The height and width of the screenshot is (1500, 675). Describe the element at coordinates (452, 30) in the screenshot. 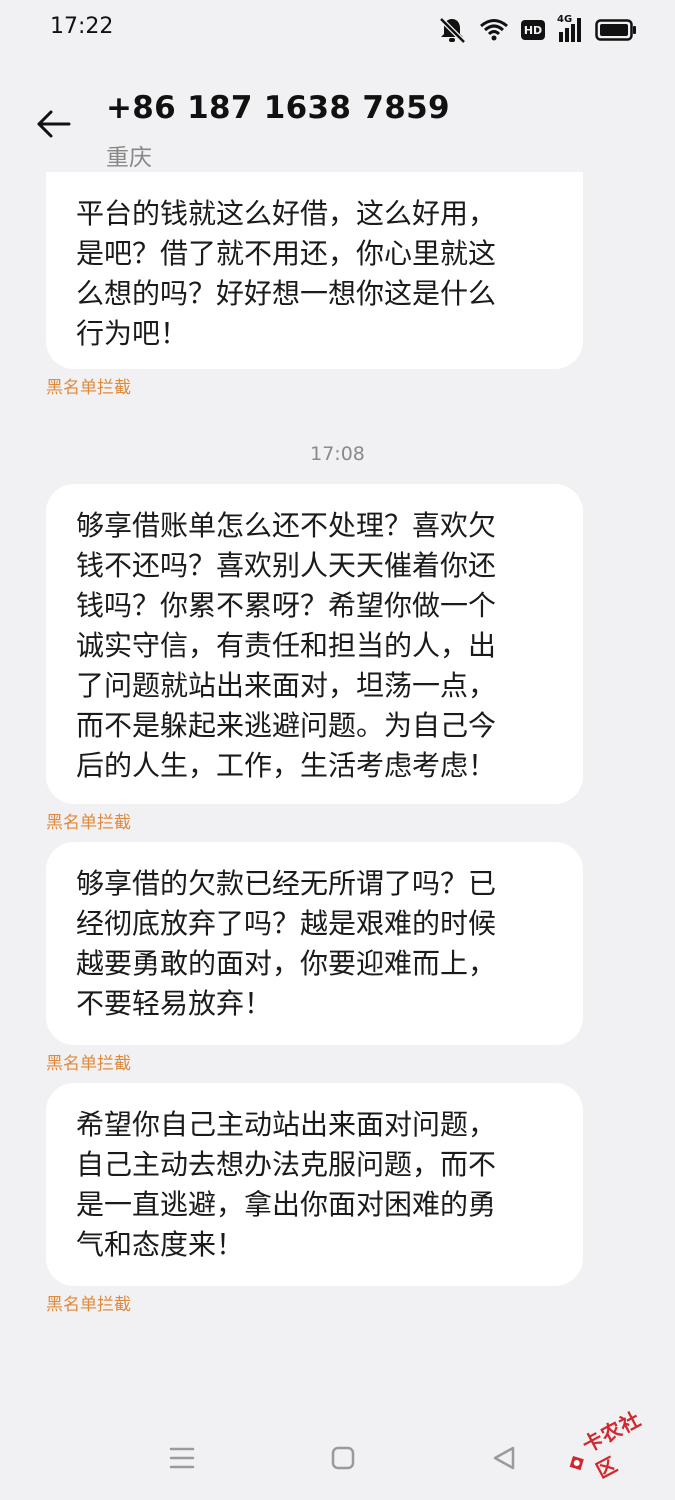

I see `mute-icon` at that location.